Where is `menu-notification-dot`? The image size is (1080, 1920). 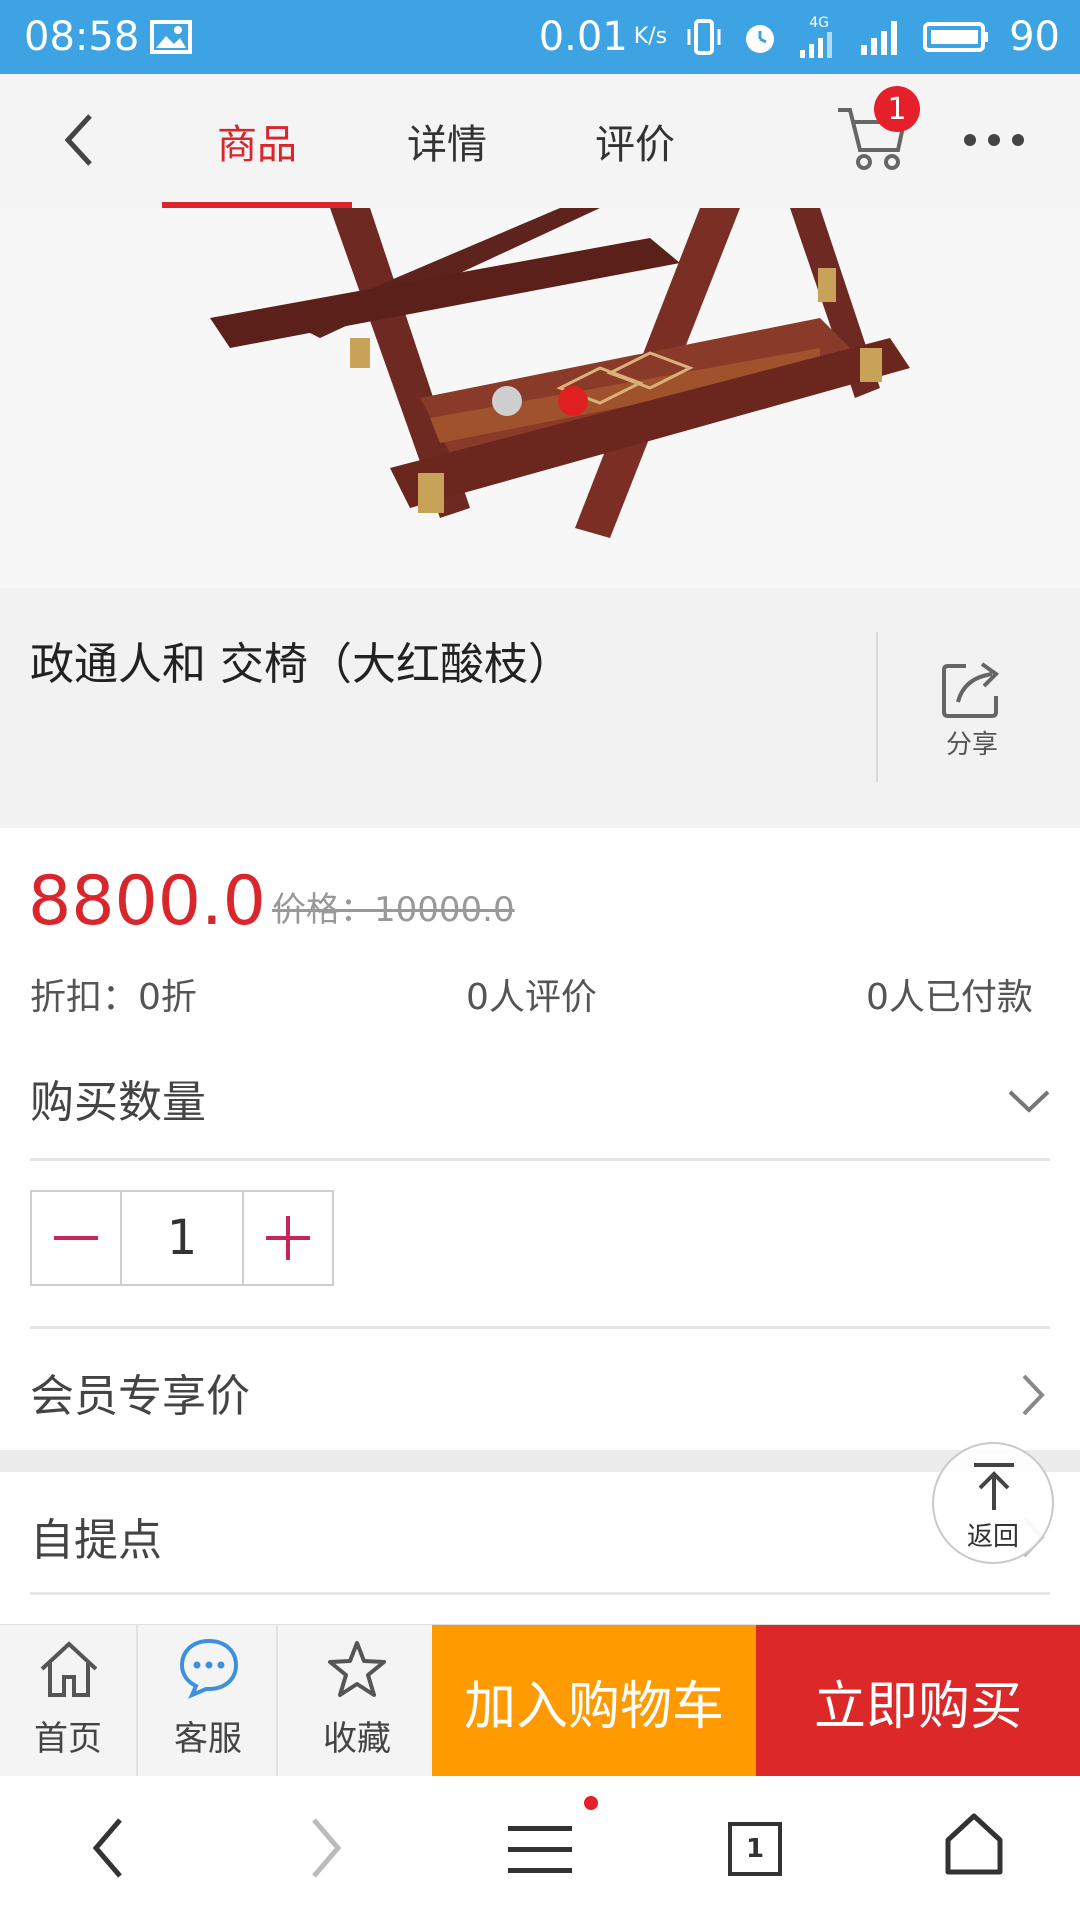
menu-notification-dot is located at coordinates (591, 1803).